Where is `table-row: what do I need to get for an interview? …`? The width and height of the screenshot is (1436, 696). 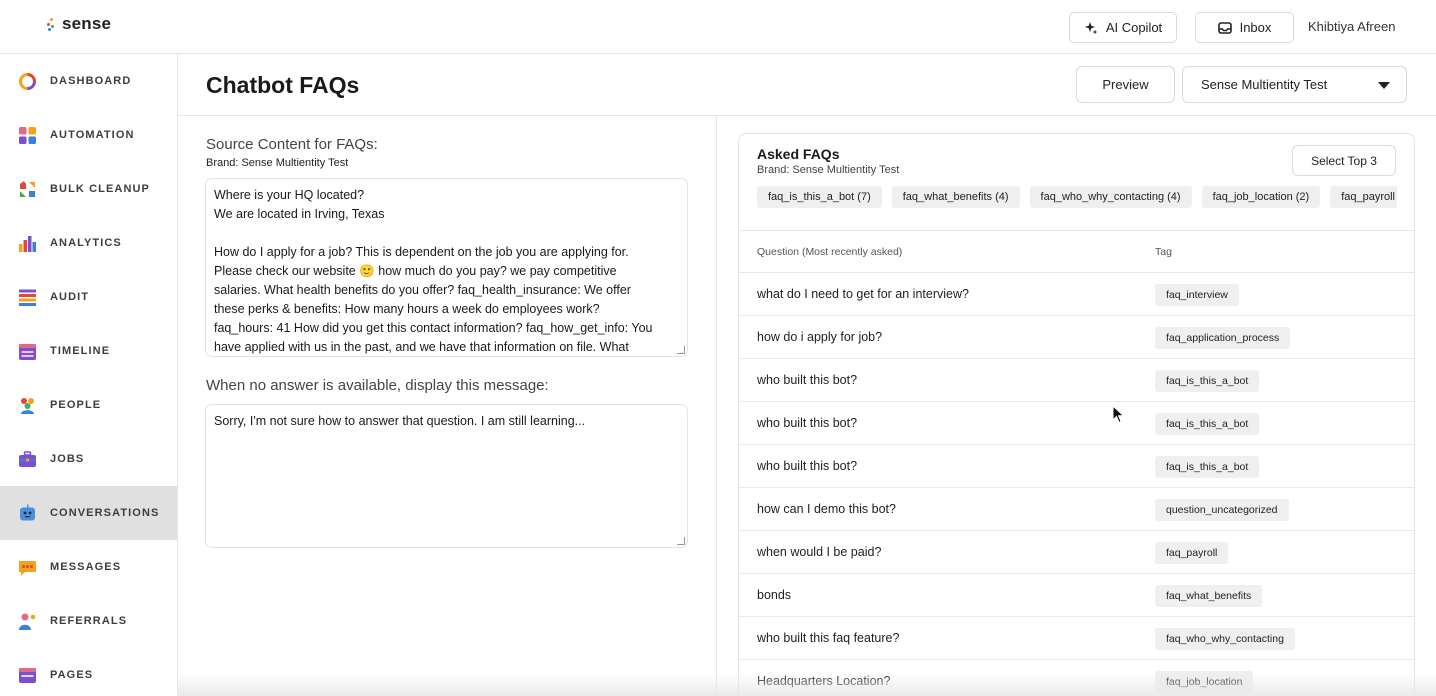
table-row: what do I need to get for an interview? … is located at coordinates (1076, 294).